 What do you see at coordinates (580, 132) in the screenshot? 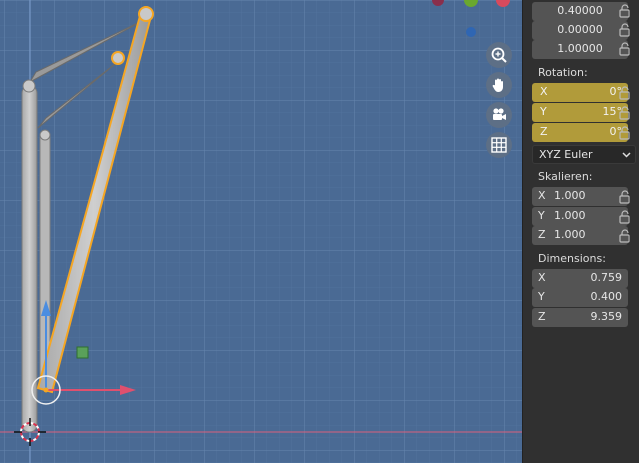
I see `rotation-z-field: Z 0°` at bounding box center [580, 132].